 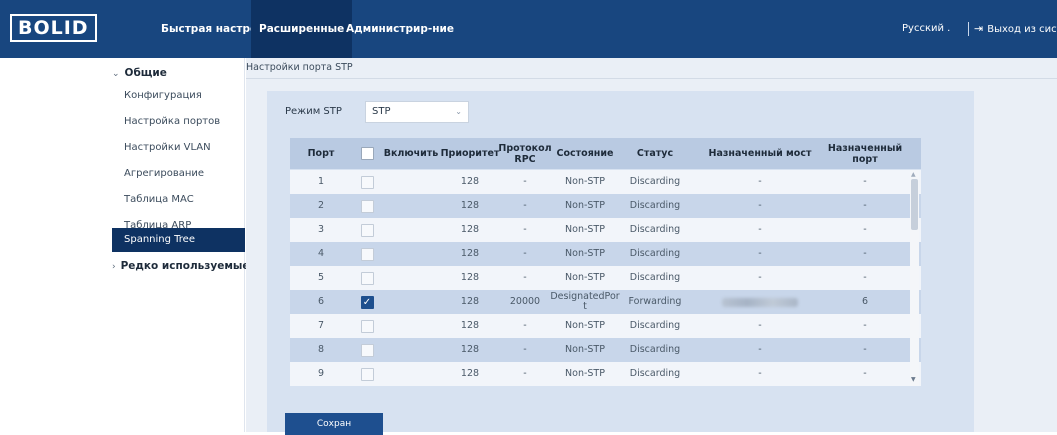 What do you see at coordinates (913, 174) in the screenshot?
I see `scroll-up-icon: ▲` at bounding box center [913, 174].